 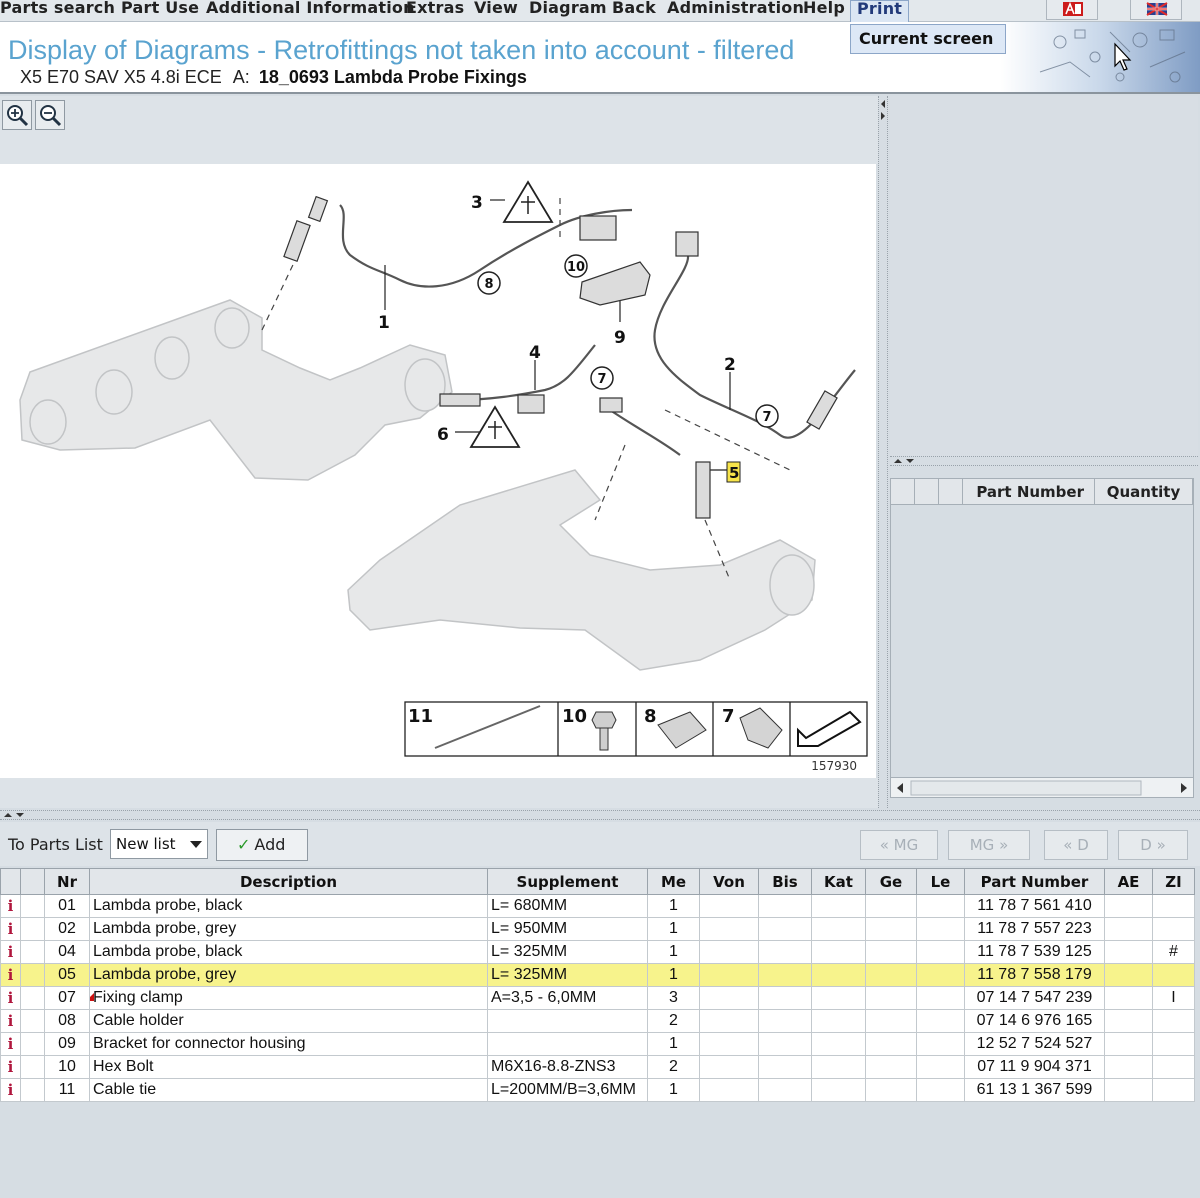 I want to click on zoom-out-icon, so click(x=51, y=116).